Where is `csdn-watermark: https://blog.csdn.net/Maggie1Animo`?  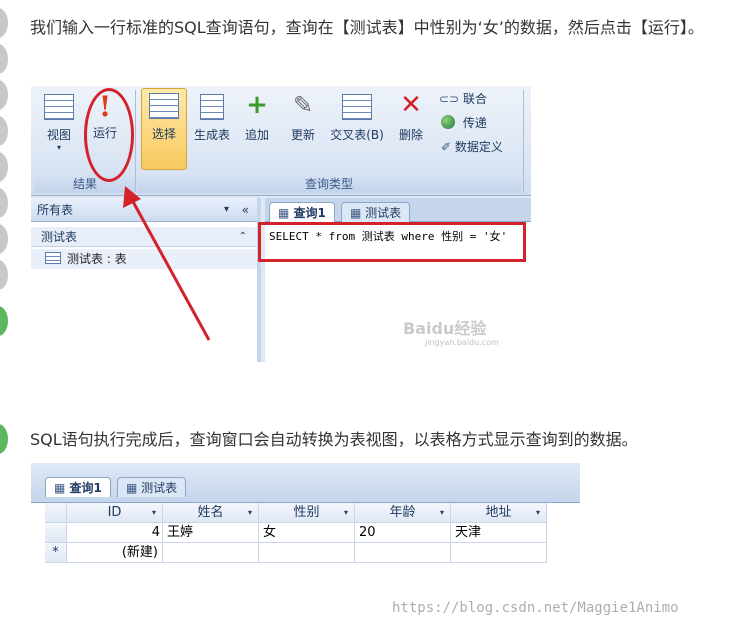 csdn-watermark: https://blog.csdn.net/Maggie1Animo is located at coordinates (535, 608).